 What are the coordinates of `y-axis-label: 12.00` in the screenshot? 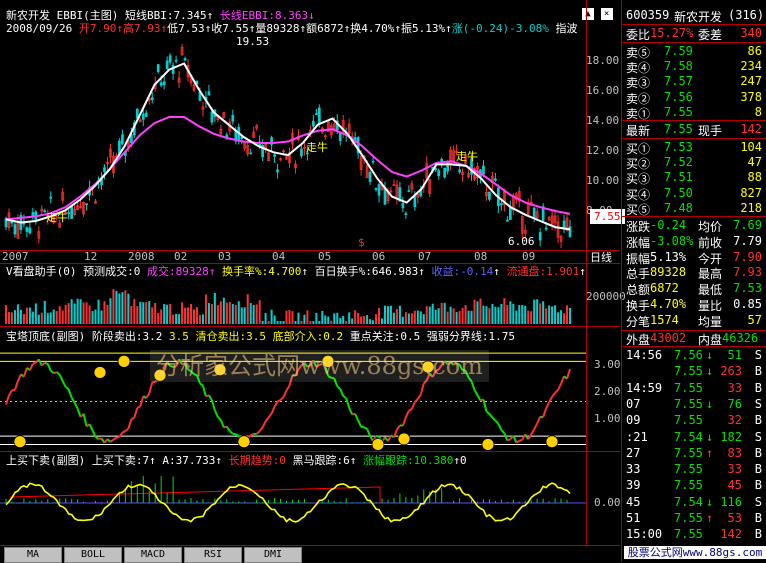 It's located at (602, 150).